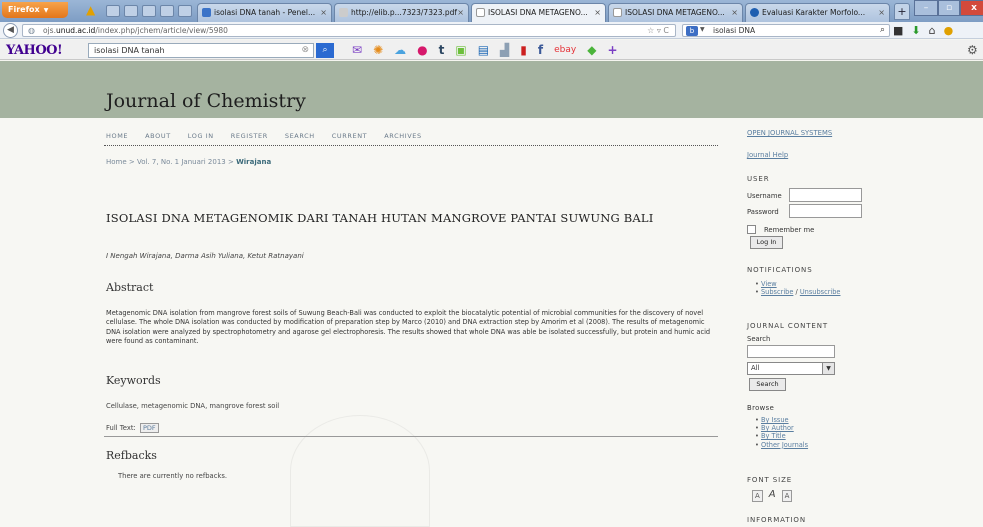 The width and height of the screenshot is (983, 527). Describe the element at coordinates (523, 50) in the screenshot. I see `bookmark-icon: ▮` at that location.